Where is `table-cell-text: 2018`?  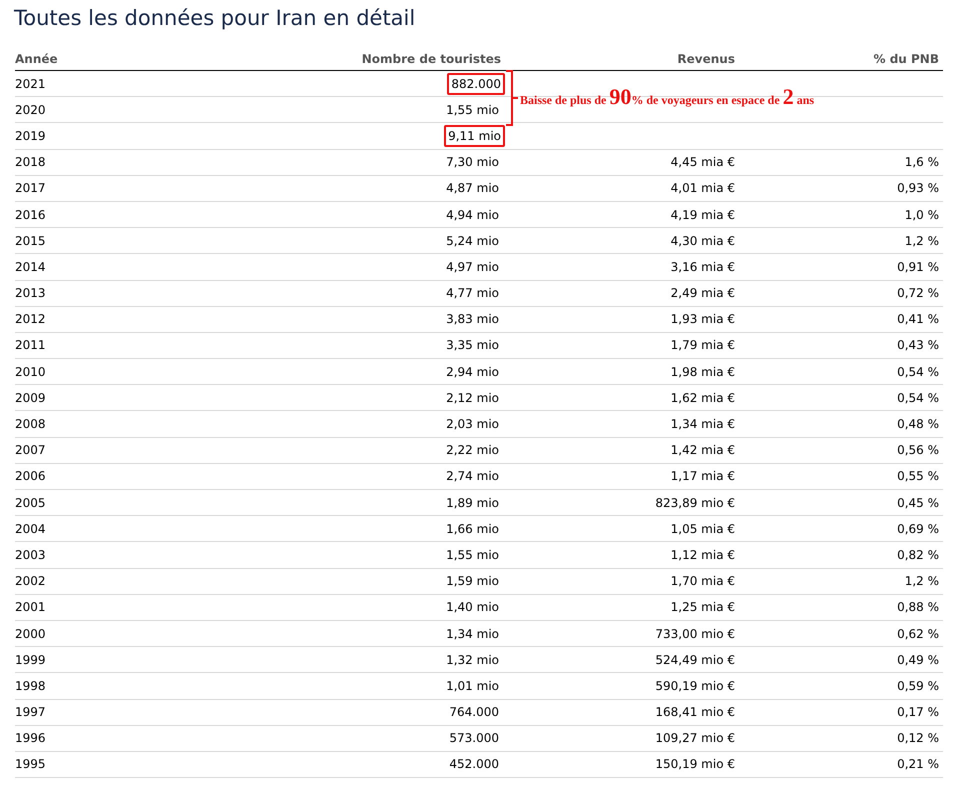 table-cell-text: 2018 is located at coordinates (30, 163).